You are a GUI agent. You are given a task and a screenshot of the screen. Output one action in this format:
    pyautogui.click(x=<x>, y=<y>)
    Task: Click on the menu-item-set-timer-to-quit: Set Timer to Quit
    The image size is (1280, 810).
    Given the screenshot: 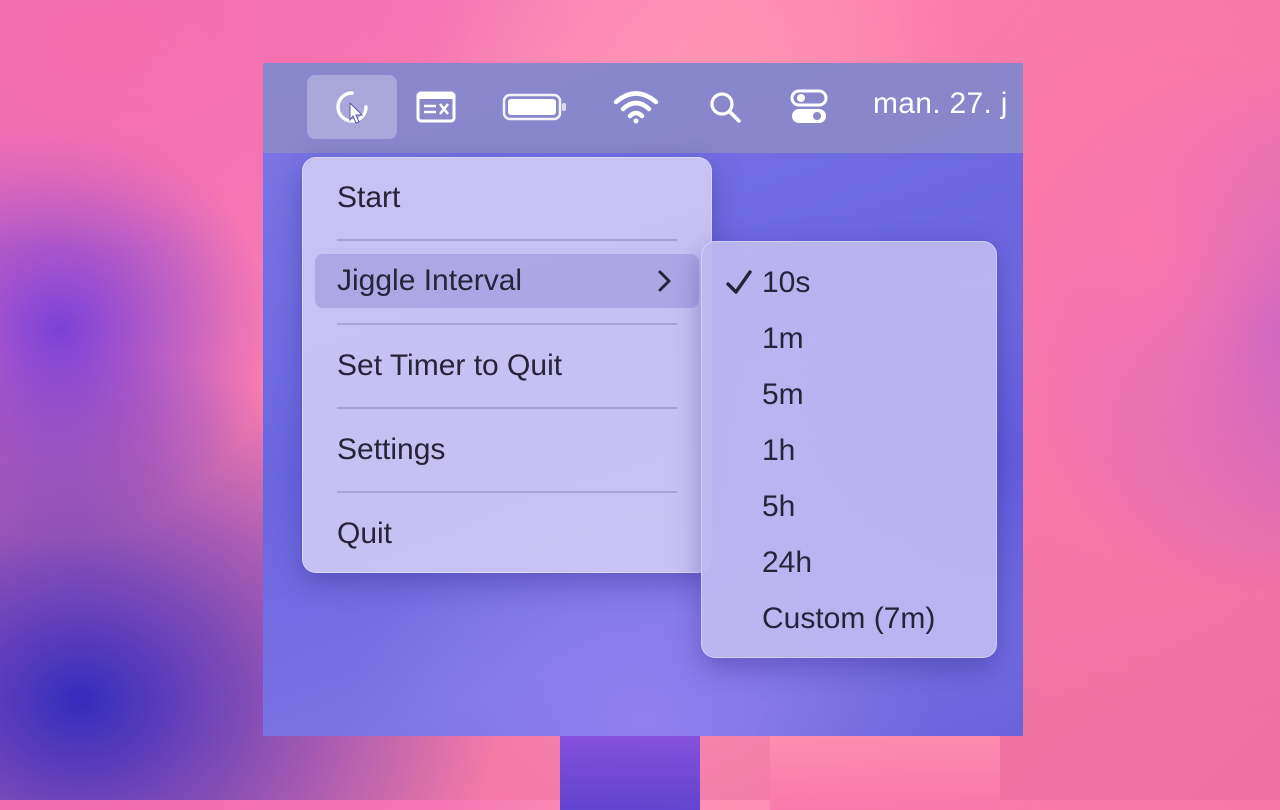 What is the action you would take?
    pyautogui.click(x=507, y=366)
    